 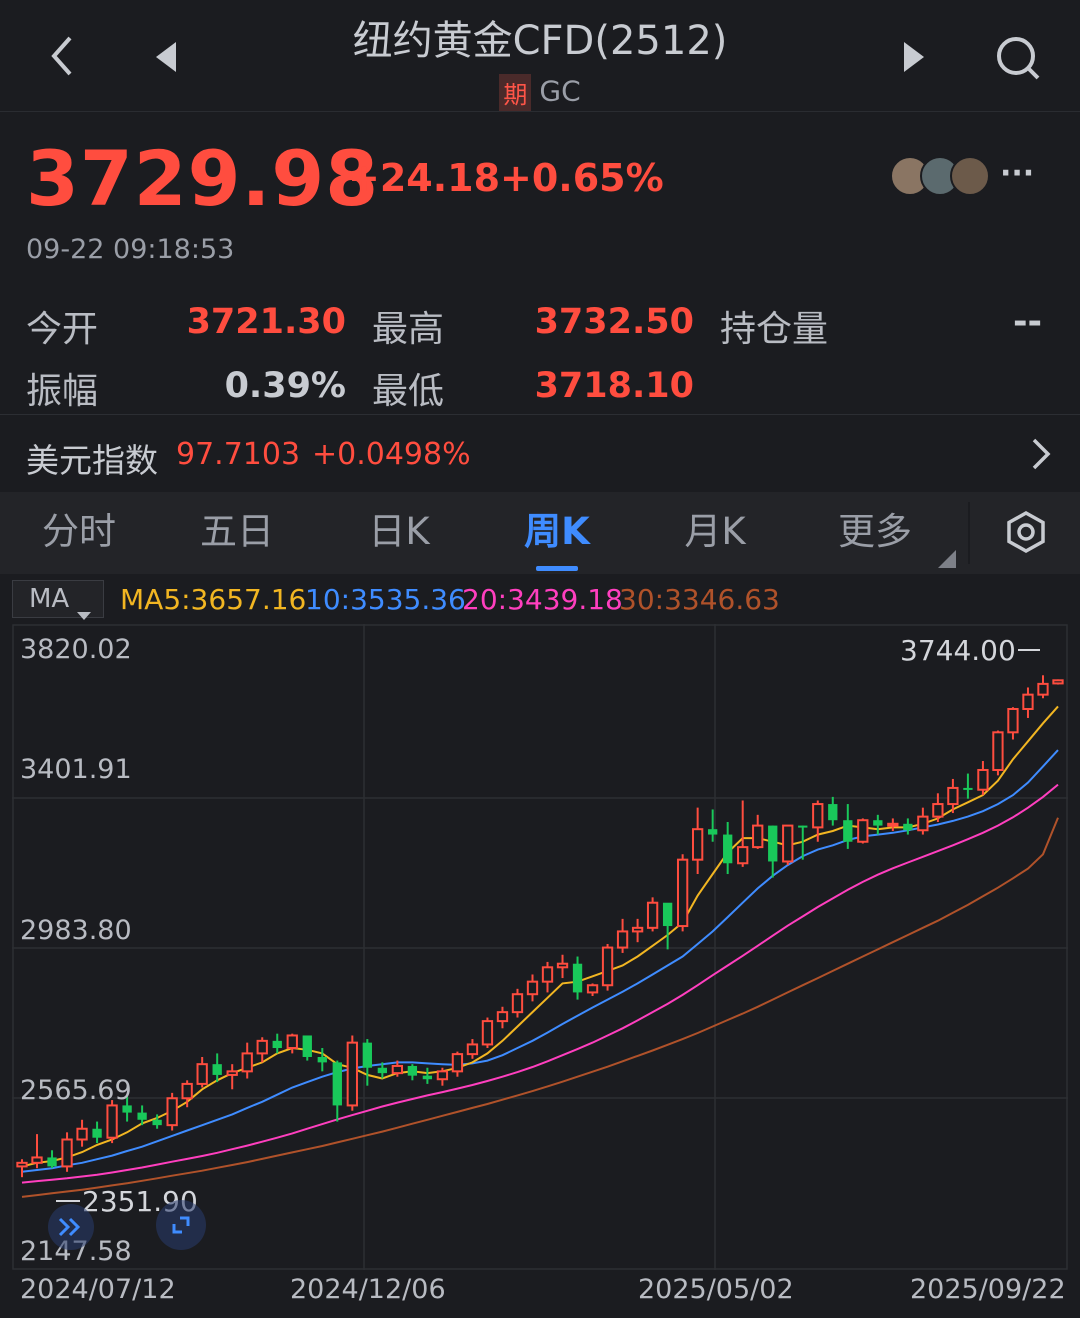 I want to click on instrument-code: 期 GC, so click(x=540, y=92).